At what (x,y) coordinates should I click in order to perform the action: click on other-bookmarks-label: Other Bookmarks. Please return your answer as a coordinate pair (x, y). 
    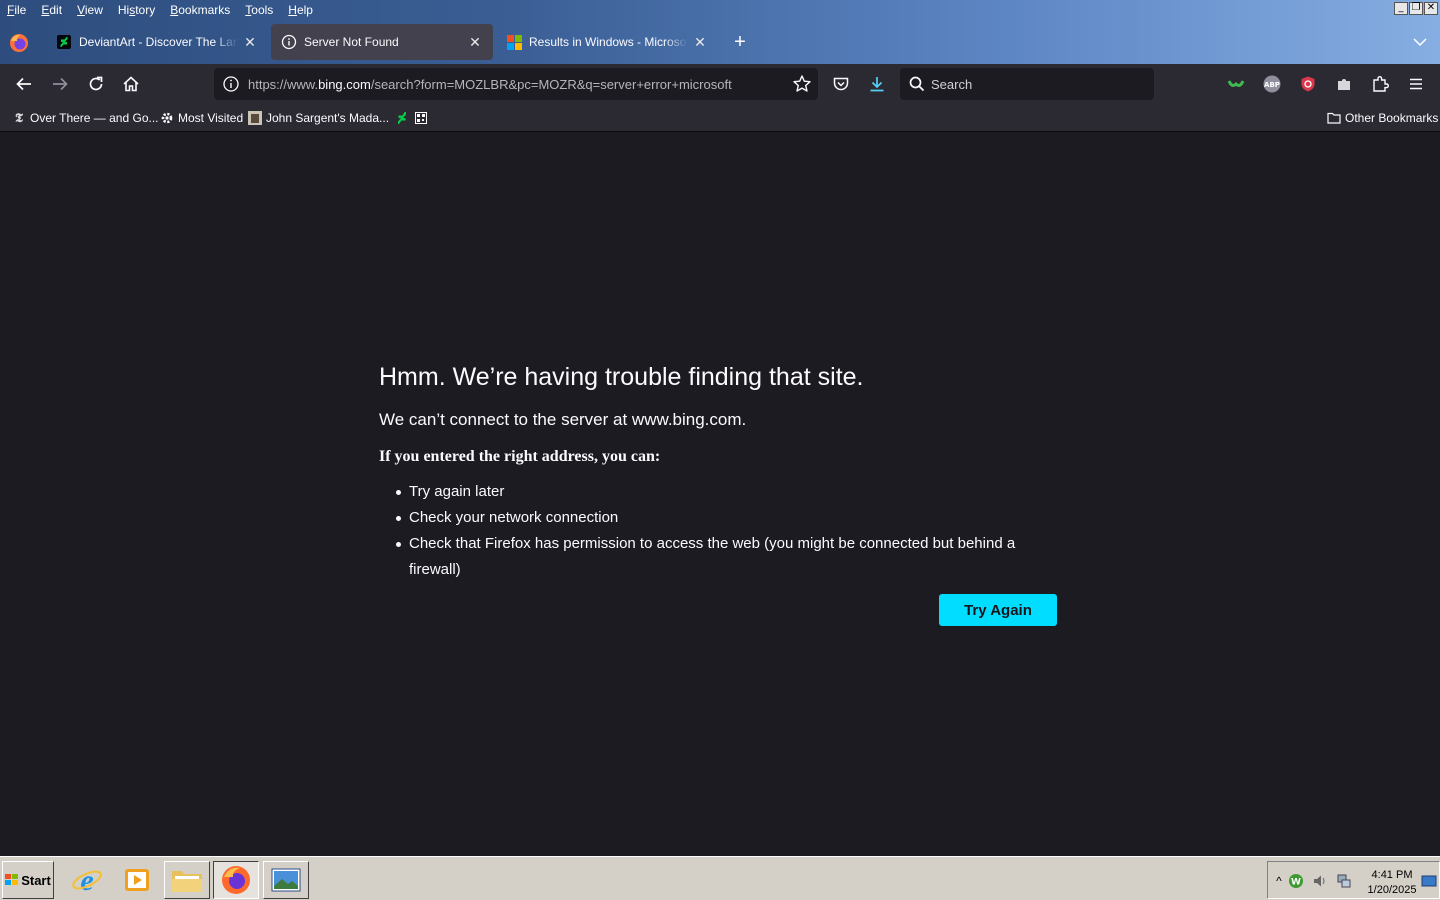
    Looking at the image, I should click on (1392, 118).